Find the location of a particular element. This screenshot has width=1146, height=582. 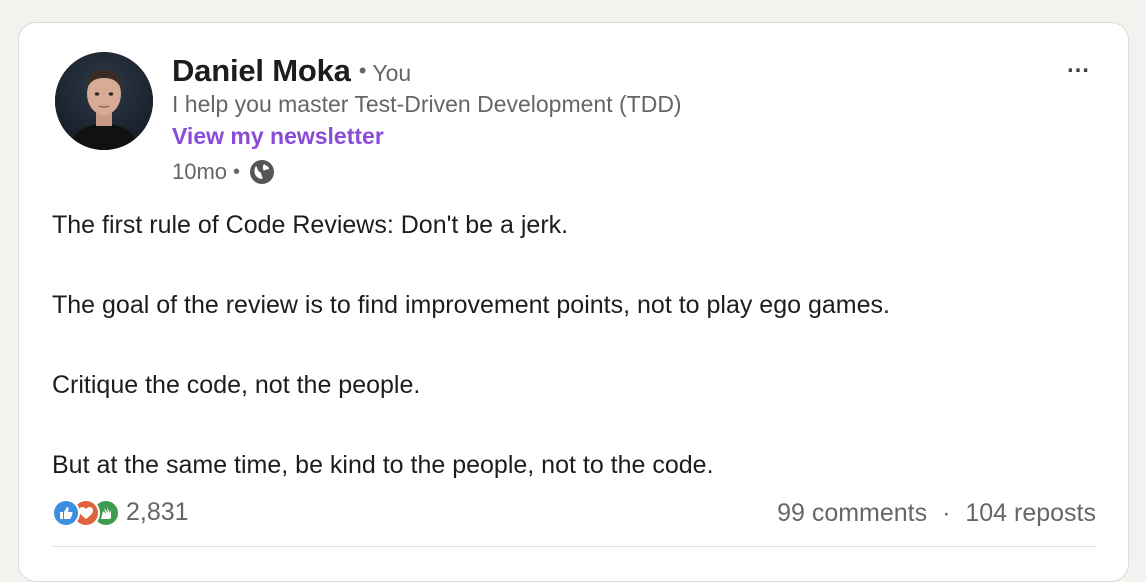

comments-count-link: 99 comments is located at coordinates (852, 513).